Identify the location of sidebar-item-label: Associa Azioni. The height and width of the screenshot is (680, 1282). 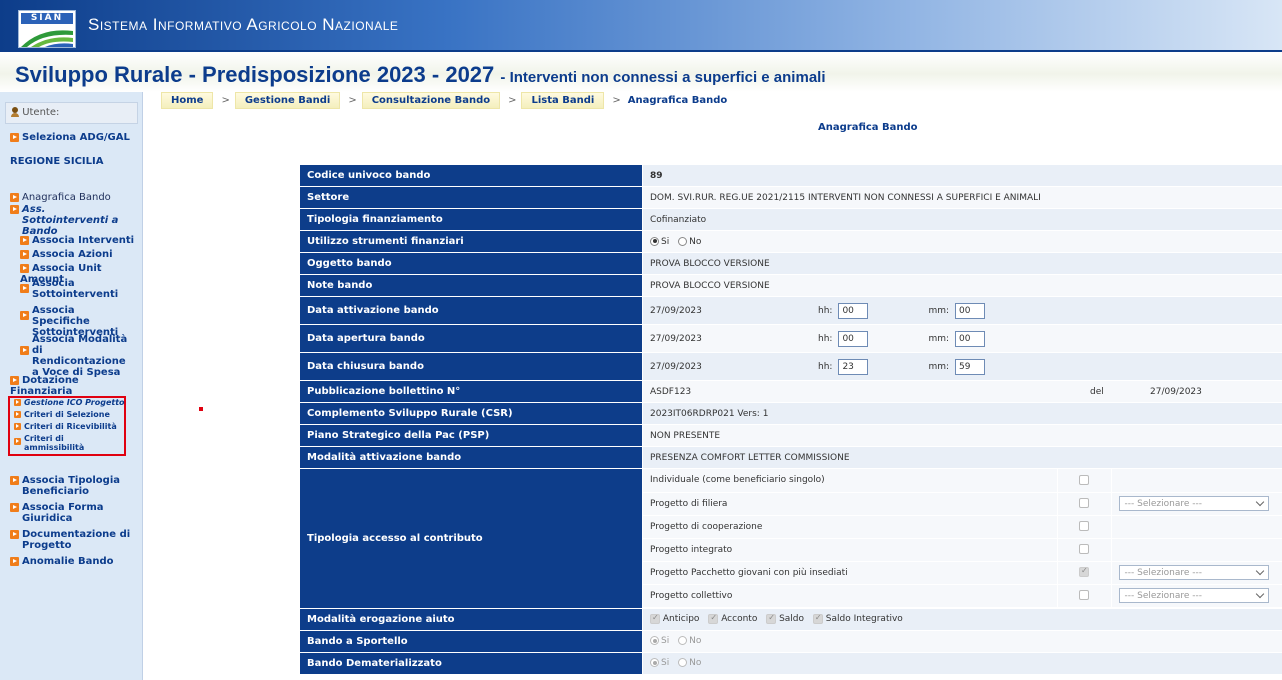
(72, 254).